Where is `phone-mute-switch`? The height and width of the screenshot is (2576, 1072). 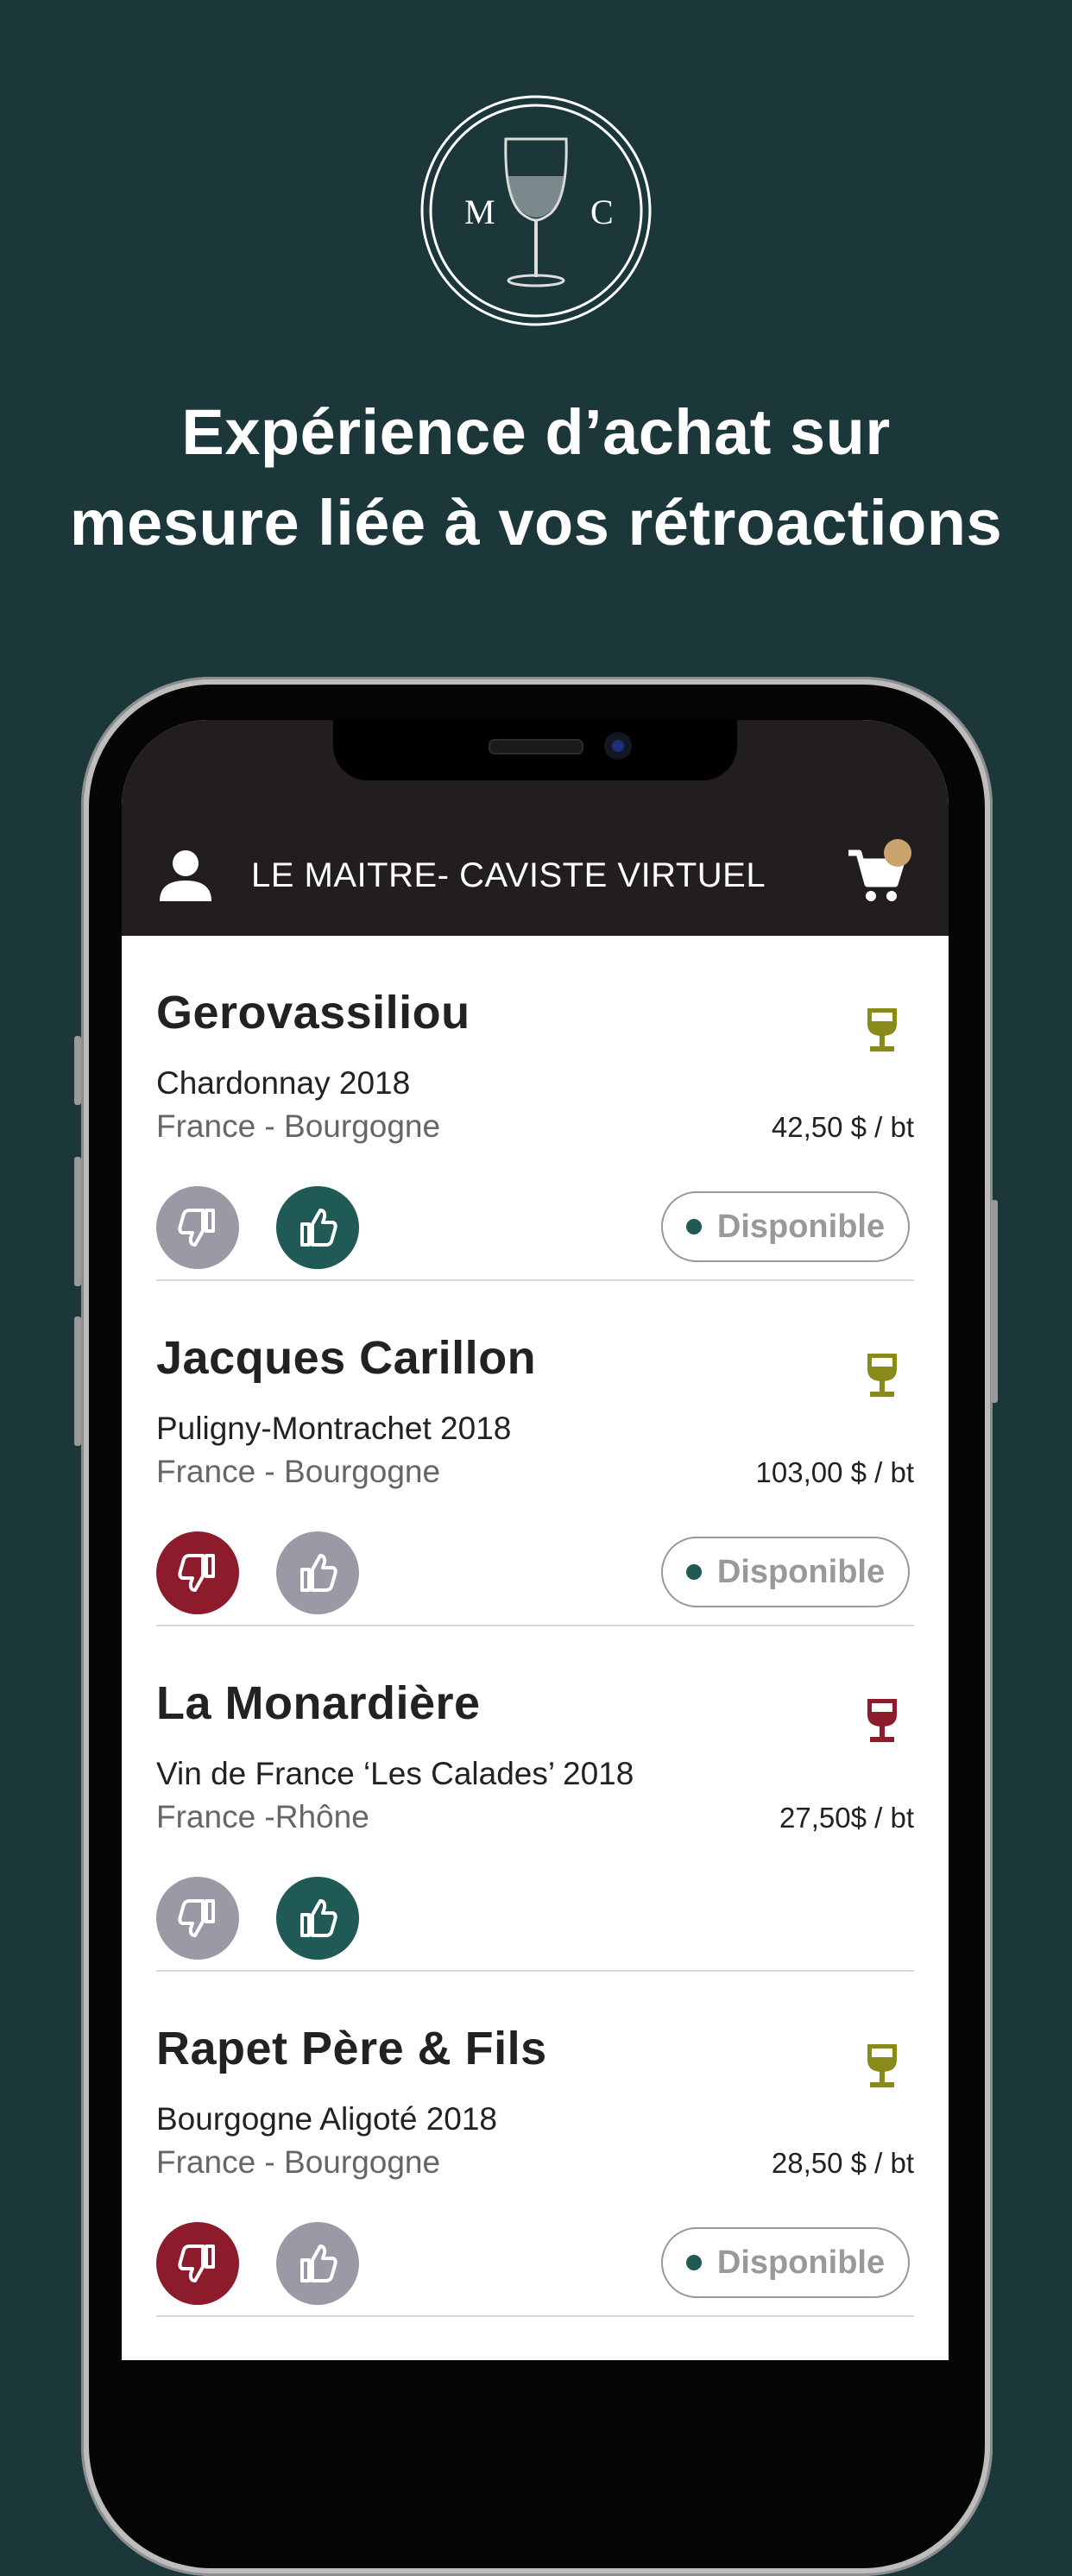 phone-mute-switch is located at coordinates (77, 1070).